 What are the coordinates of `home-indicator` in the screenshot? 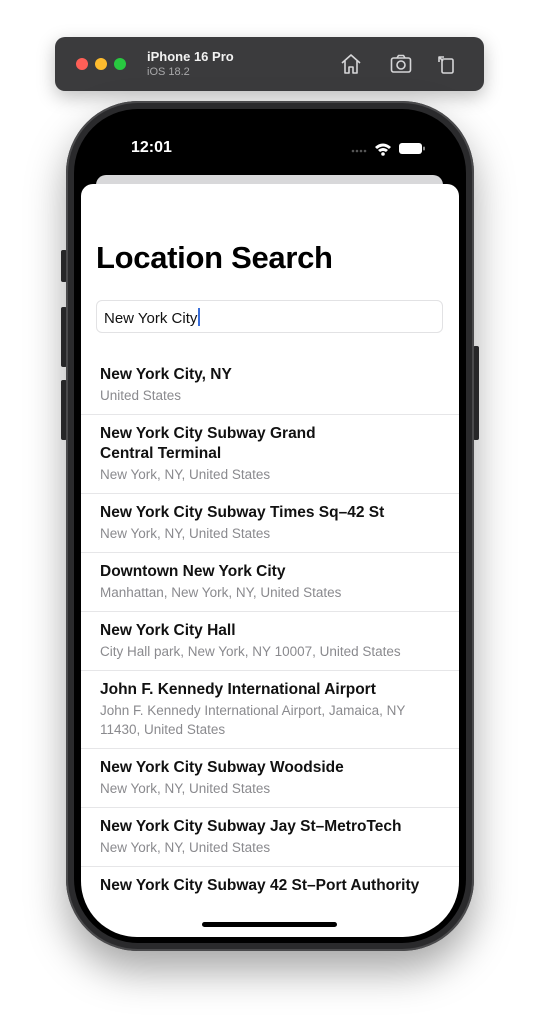 It's located at (269, 924).